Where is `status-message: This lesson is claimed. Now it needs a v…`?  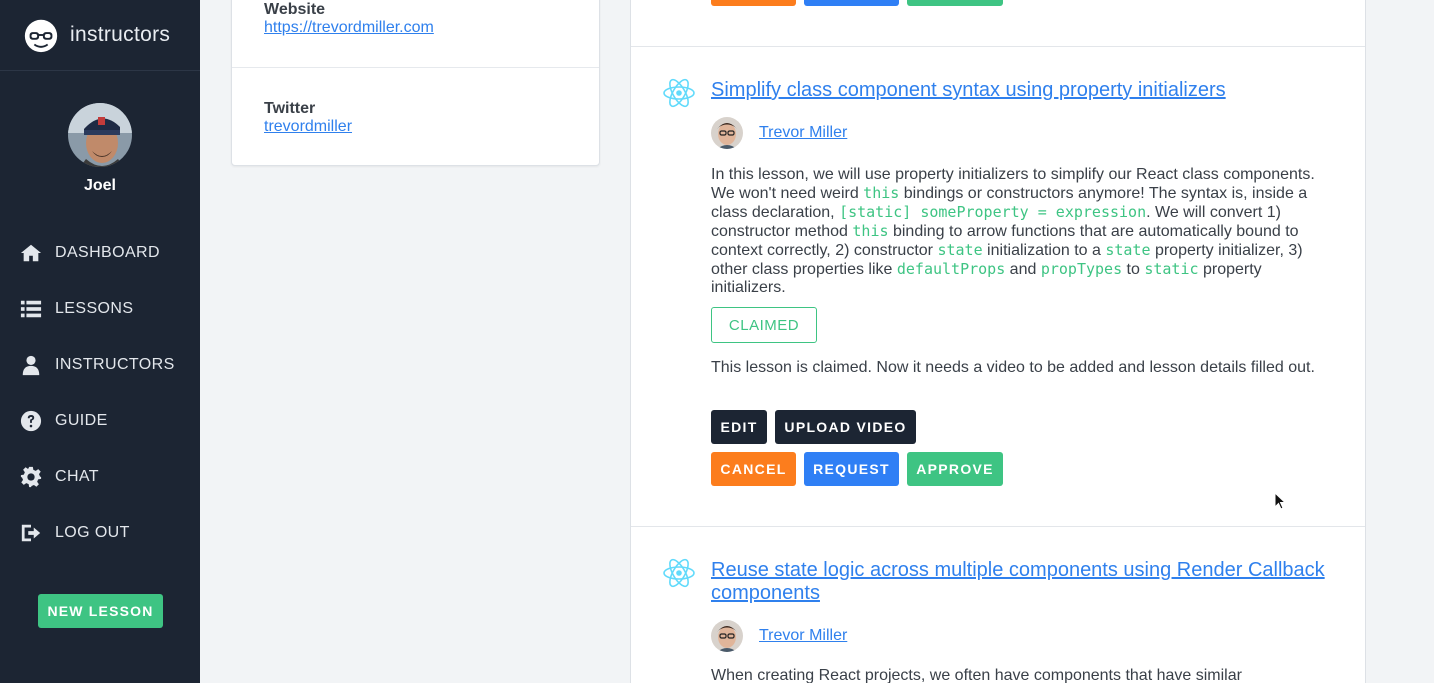
status-message: This lesson is claimed. Now it needs a v… is located at coordinates (1013, 367).